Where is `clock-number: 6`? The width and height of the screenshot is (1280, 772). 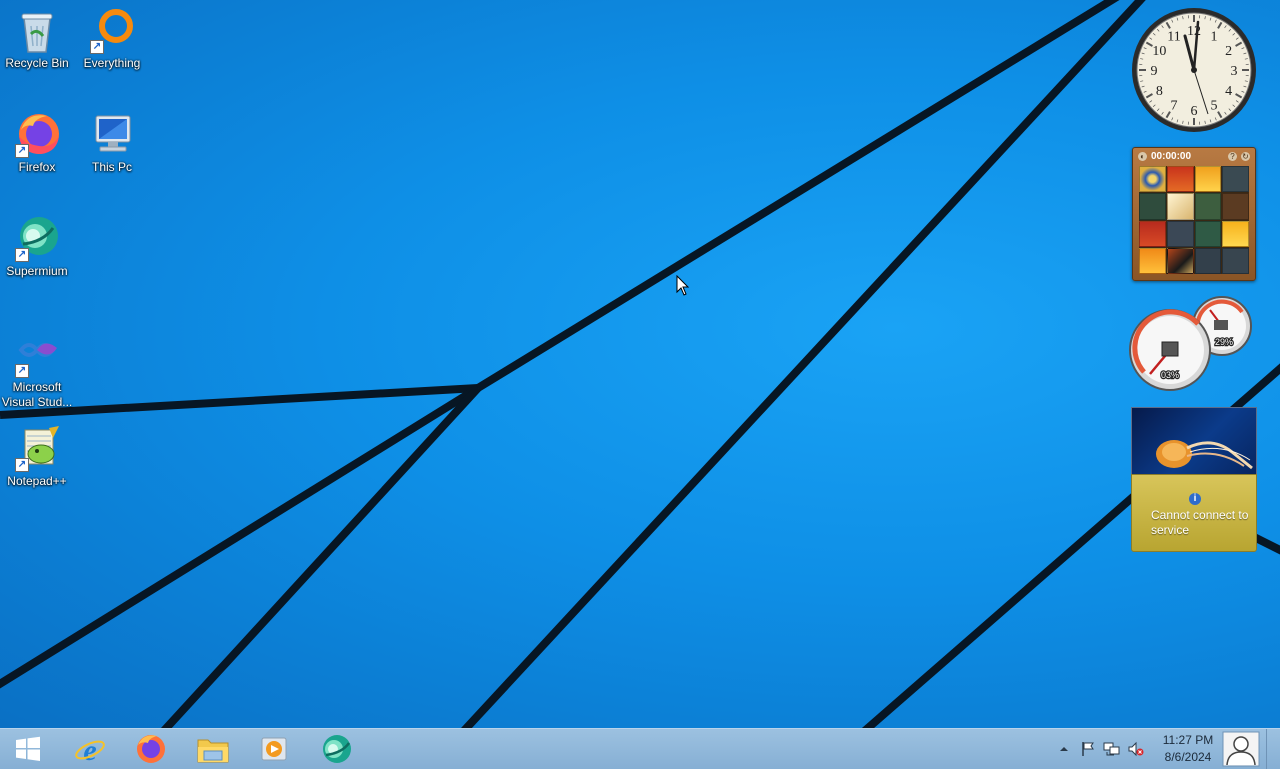 clock-number: 6 is located at coordinates (1194, 111).